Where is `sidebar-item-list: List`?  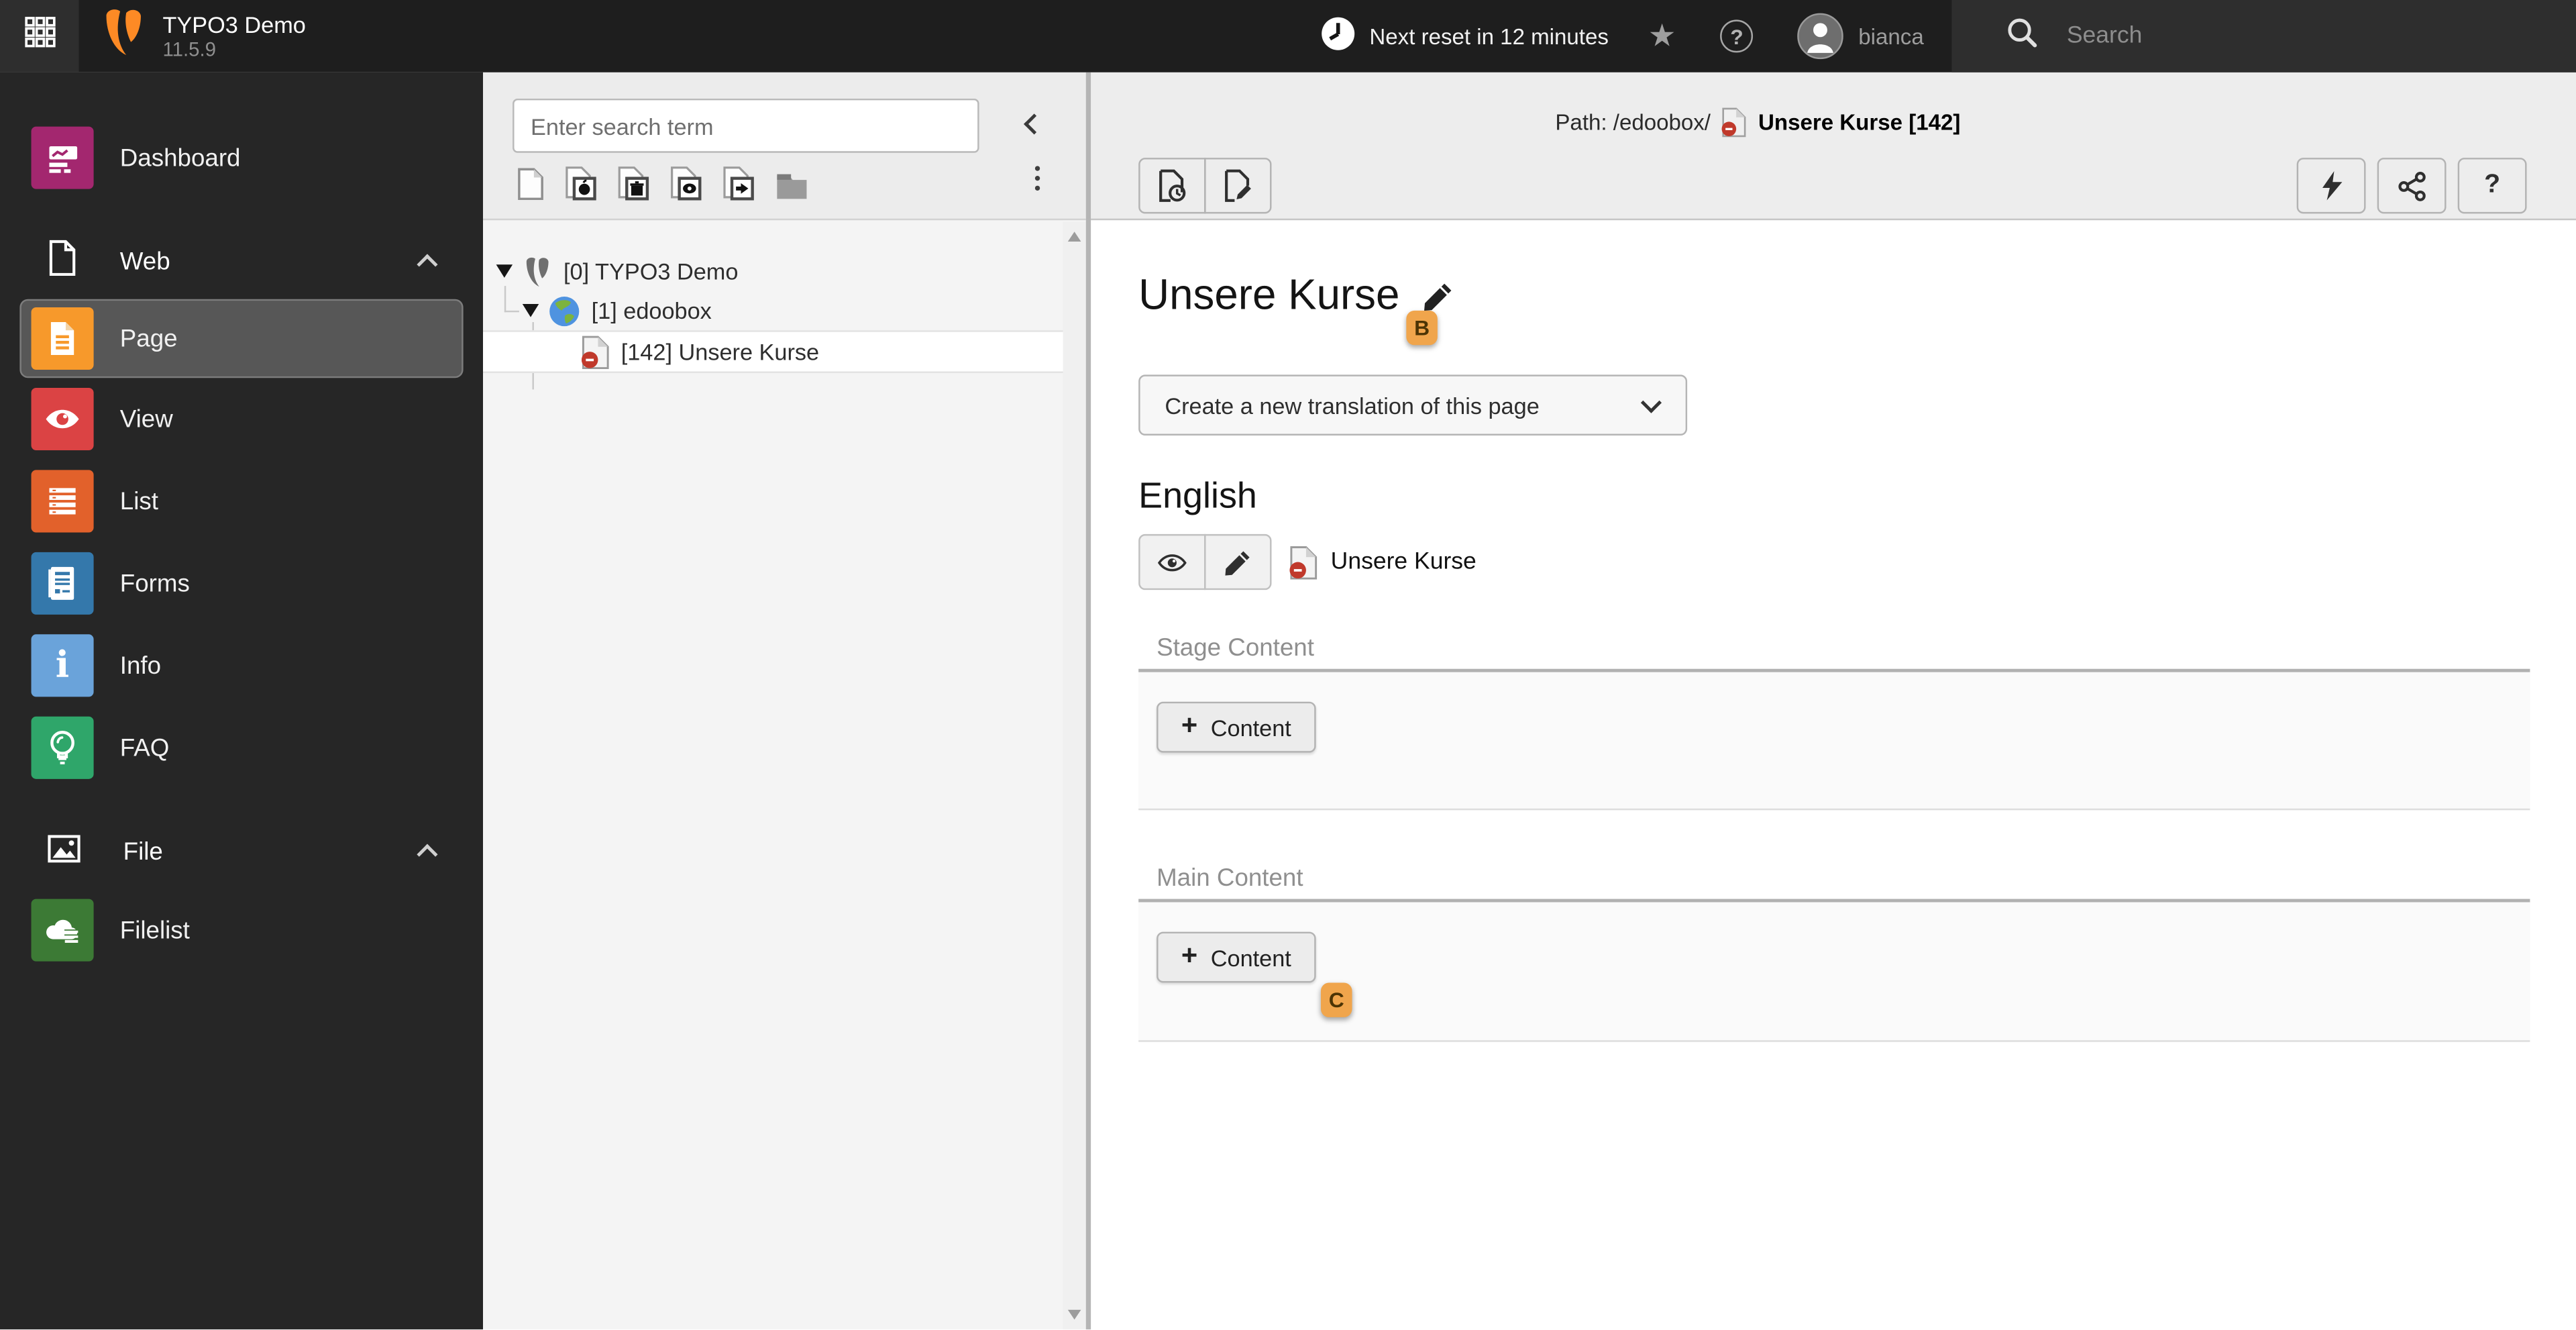 sidebar-item-list: List is located at coordinates (241, 501).